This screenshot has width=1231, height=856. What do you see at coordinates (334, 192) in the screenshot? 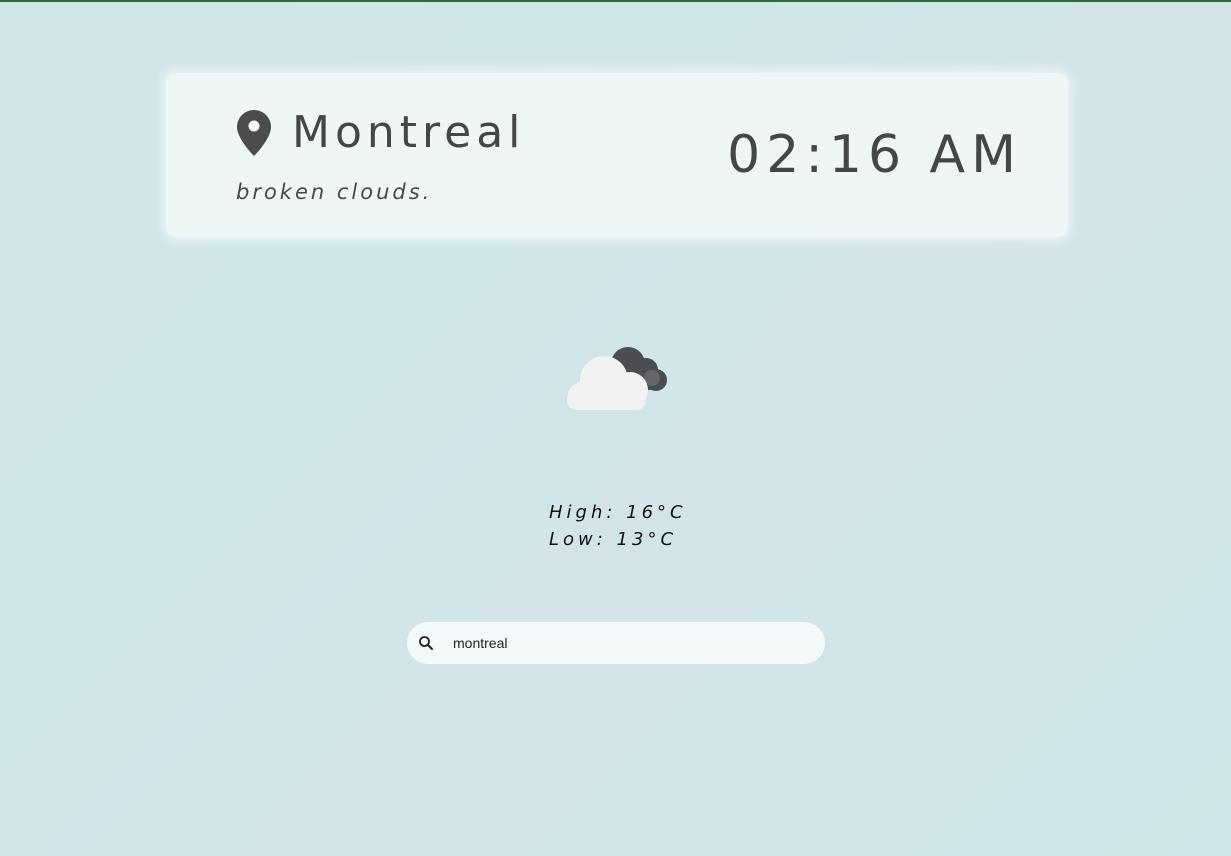
I see `weather-condition: broken clouds.` at bounding box center [334, 192].